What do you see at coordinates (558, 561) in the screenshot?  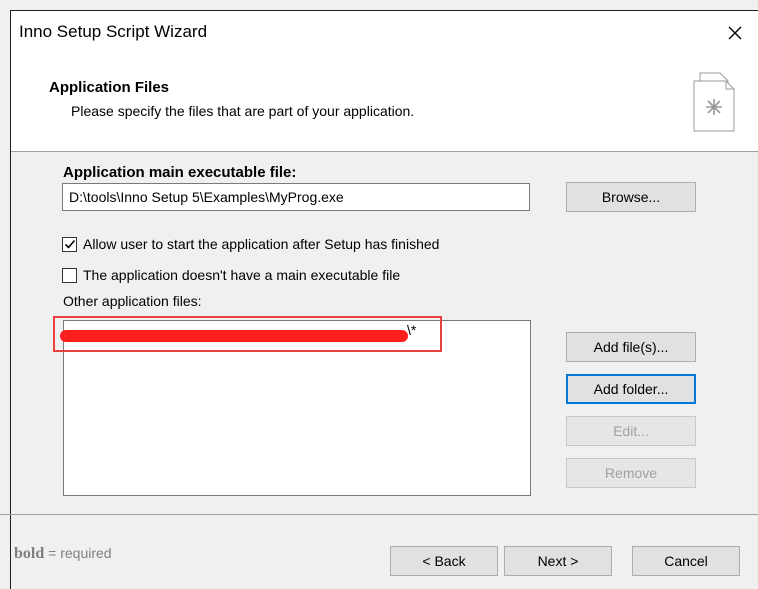 I see `next-button: Next >` at bounding box center [558, 561].